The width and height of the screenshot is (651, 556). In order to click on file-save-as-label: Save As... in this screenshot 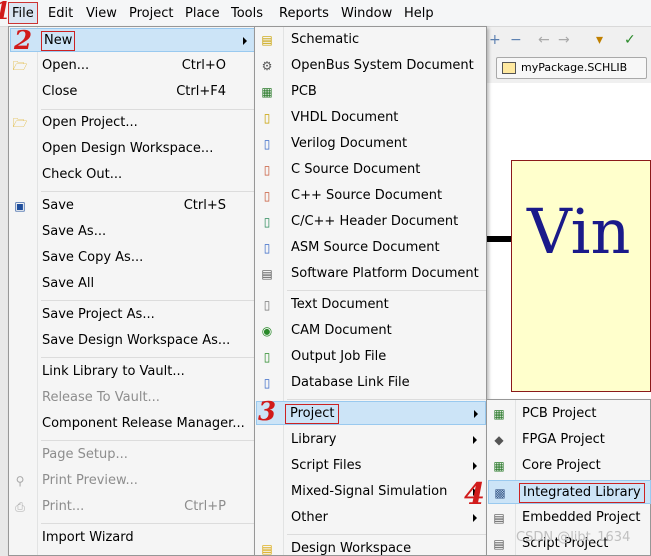, I will do `click(74, 231)`.